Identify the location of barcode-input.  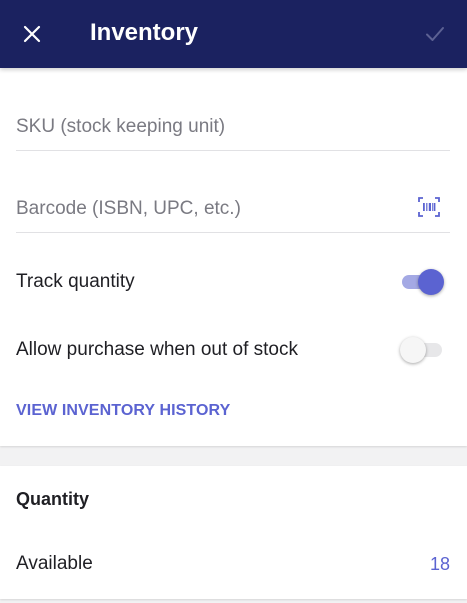
(233, 208).